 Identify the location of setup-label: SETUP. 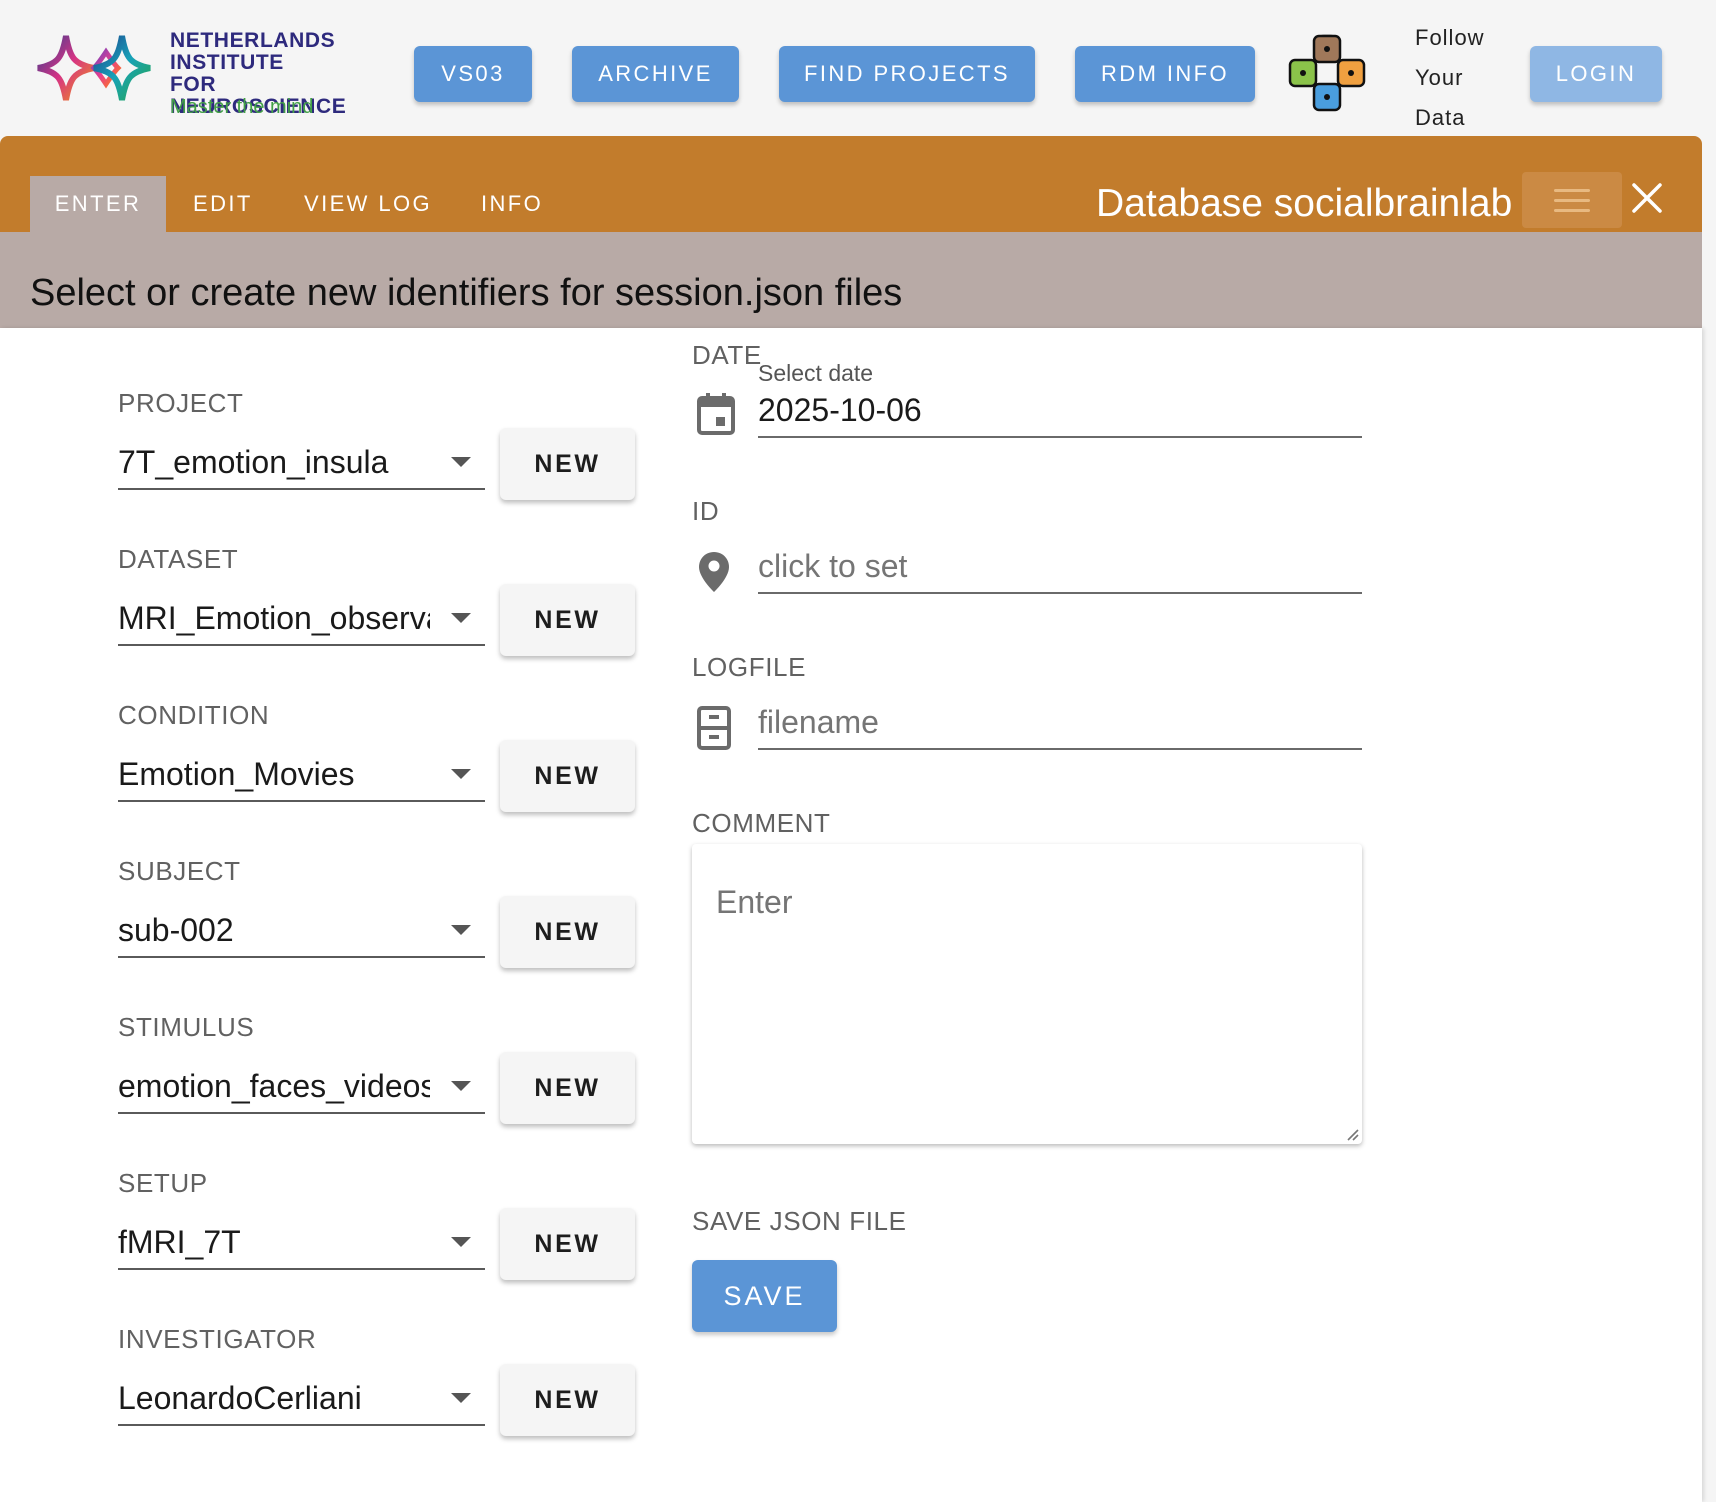
(163, 1183).